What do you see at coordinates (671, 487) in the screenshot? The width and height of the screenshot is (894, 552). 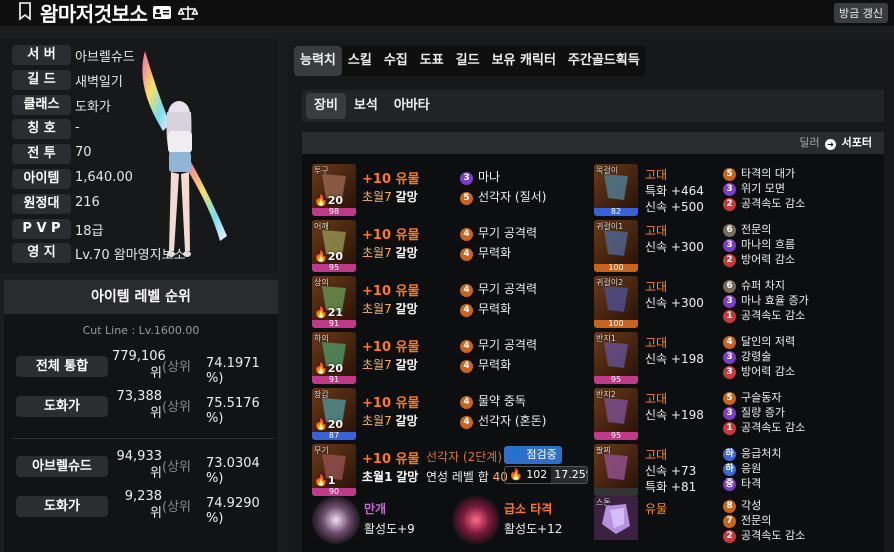 I see `accessory-stat-2: 특화 +81` at bounding box center [671, 487].